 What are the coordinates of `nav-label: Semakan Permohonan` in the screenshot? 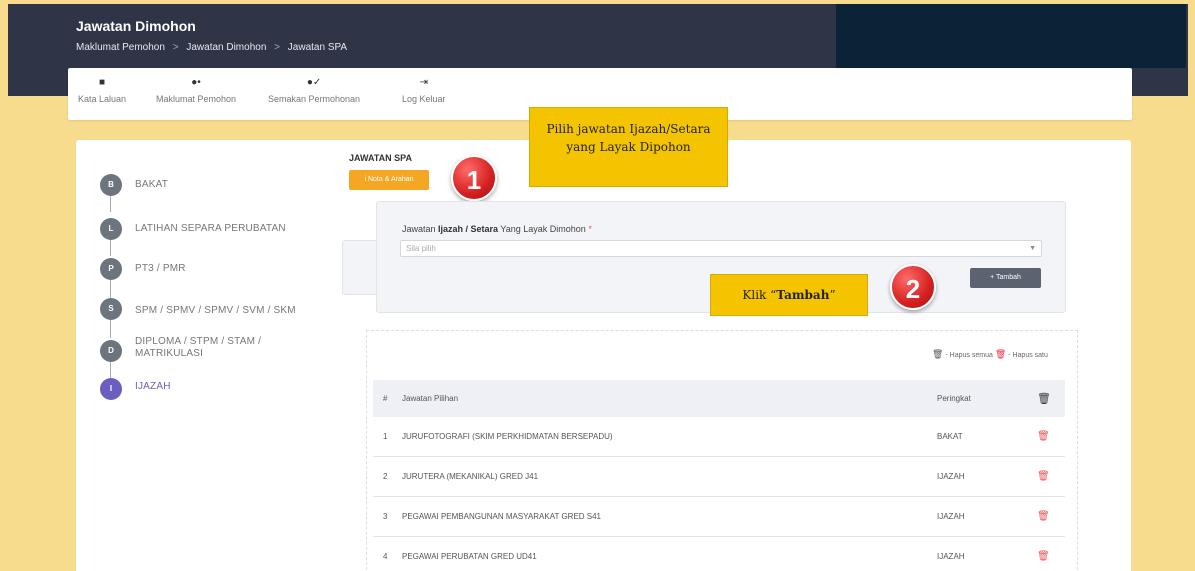 It's located at (314, 99).